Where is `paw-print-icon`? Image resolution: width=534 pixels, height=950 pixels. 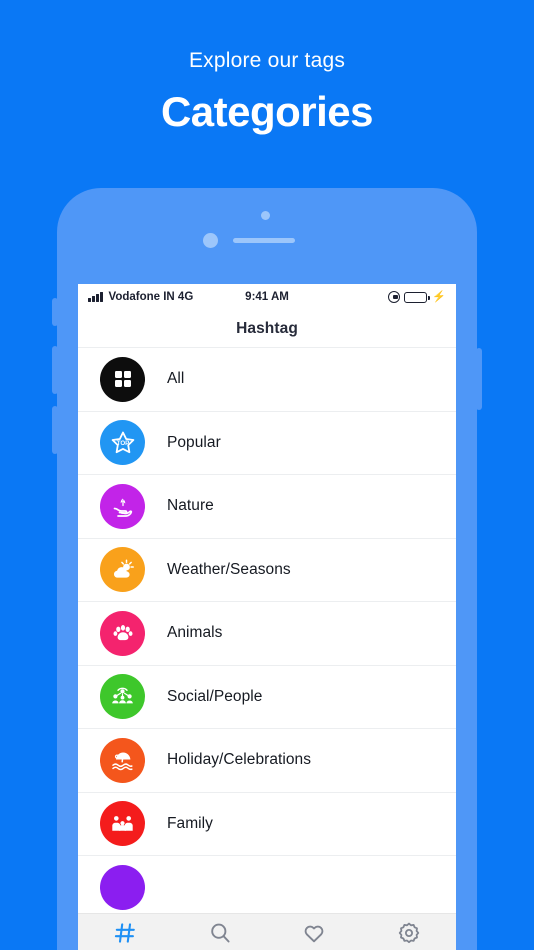 paw-print-icon is located at coordinates (122, 633).